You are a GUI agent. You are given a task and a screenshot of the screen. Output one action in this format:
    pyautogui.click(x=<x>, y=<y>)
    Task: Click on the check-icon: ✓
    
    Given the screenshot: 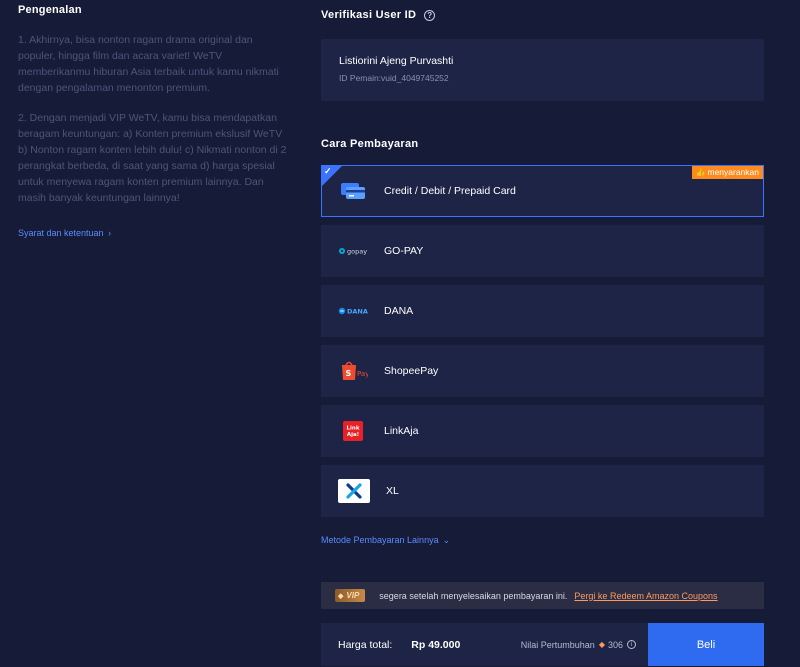 What is the action you would take?
    pyautogui.click(x=328, y=171)
    